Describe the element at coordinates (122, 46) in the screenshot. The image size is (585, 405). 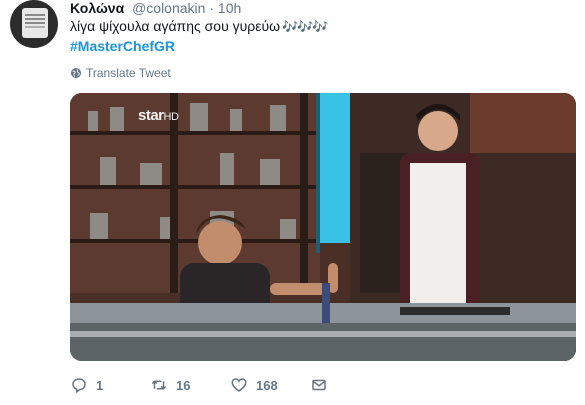
I see `hashtag-link: #MasterChefGR` at that location.